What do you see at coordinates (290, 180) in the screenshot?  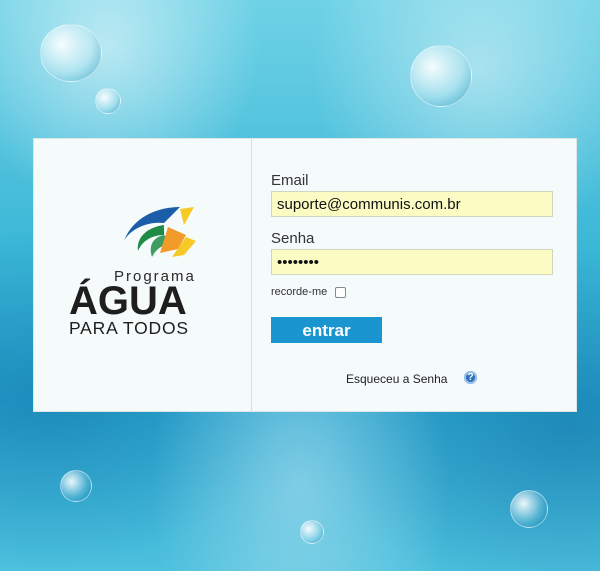 I see `email-label: Email` at bounding box center [290, 180].